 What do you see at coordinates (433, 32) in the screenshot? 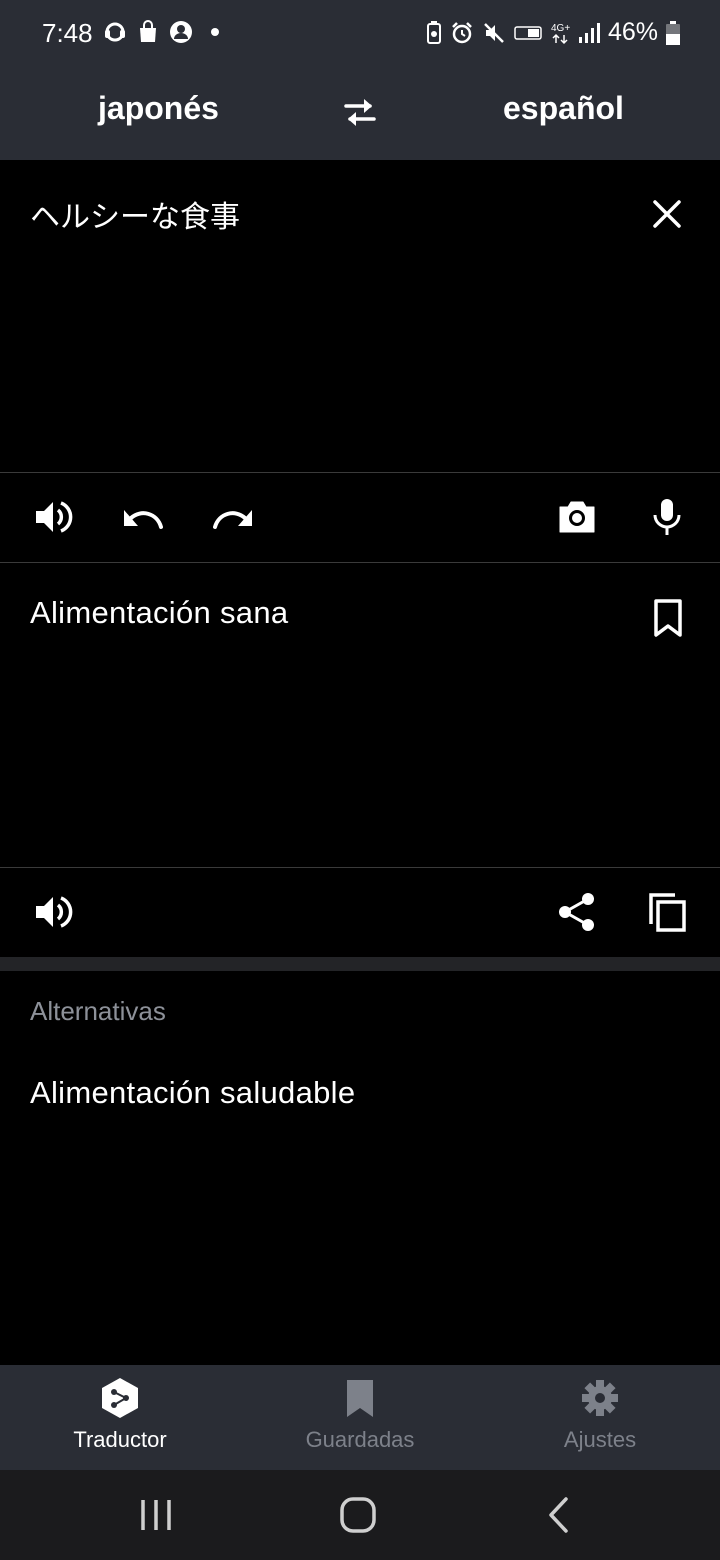
I see `battery-saver-icon` at bounding box center [433, 32].